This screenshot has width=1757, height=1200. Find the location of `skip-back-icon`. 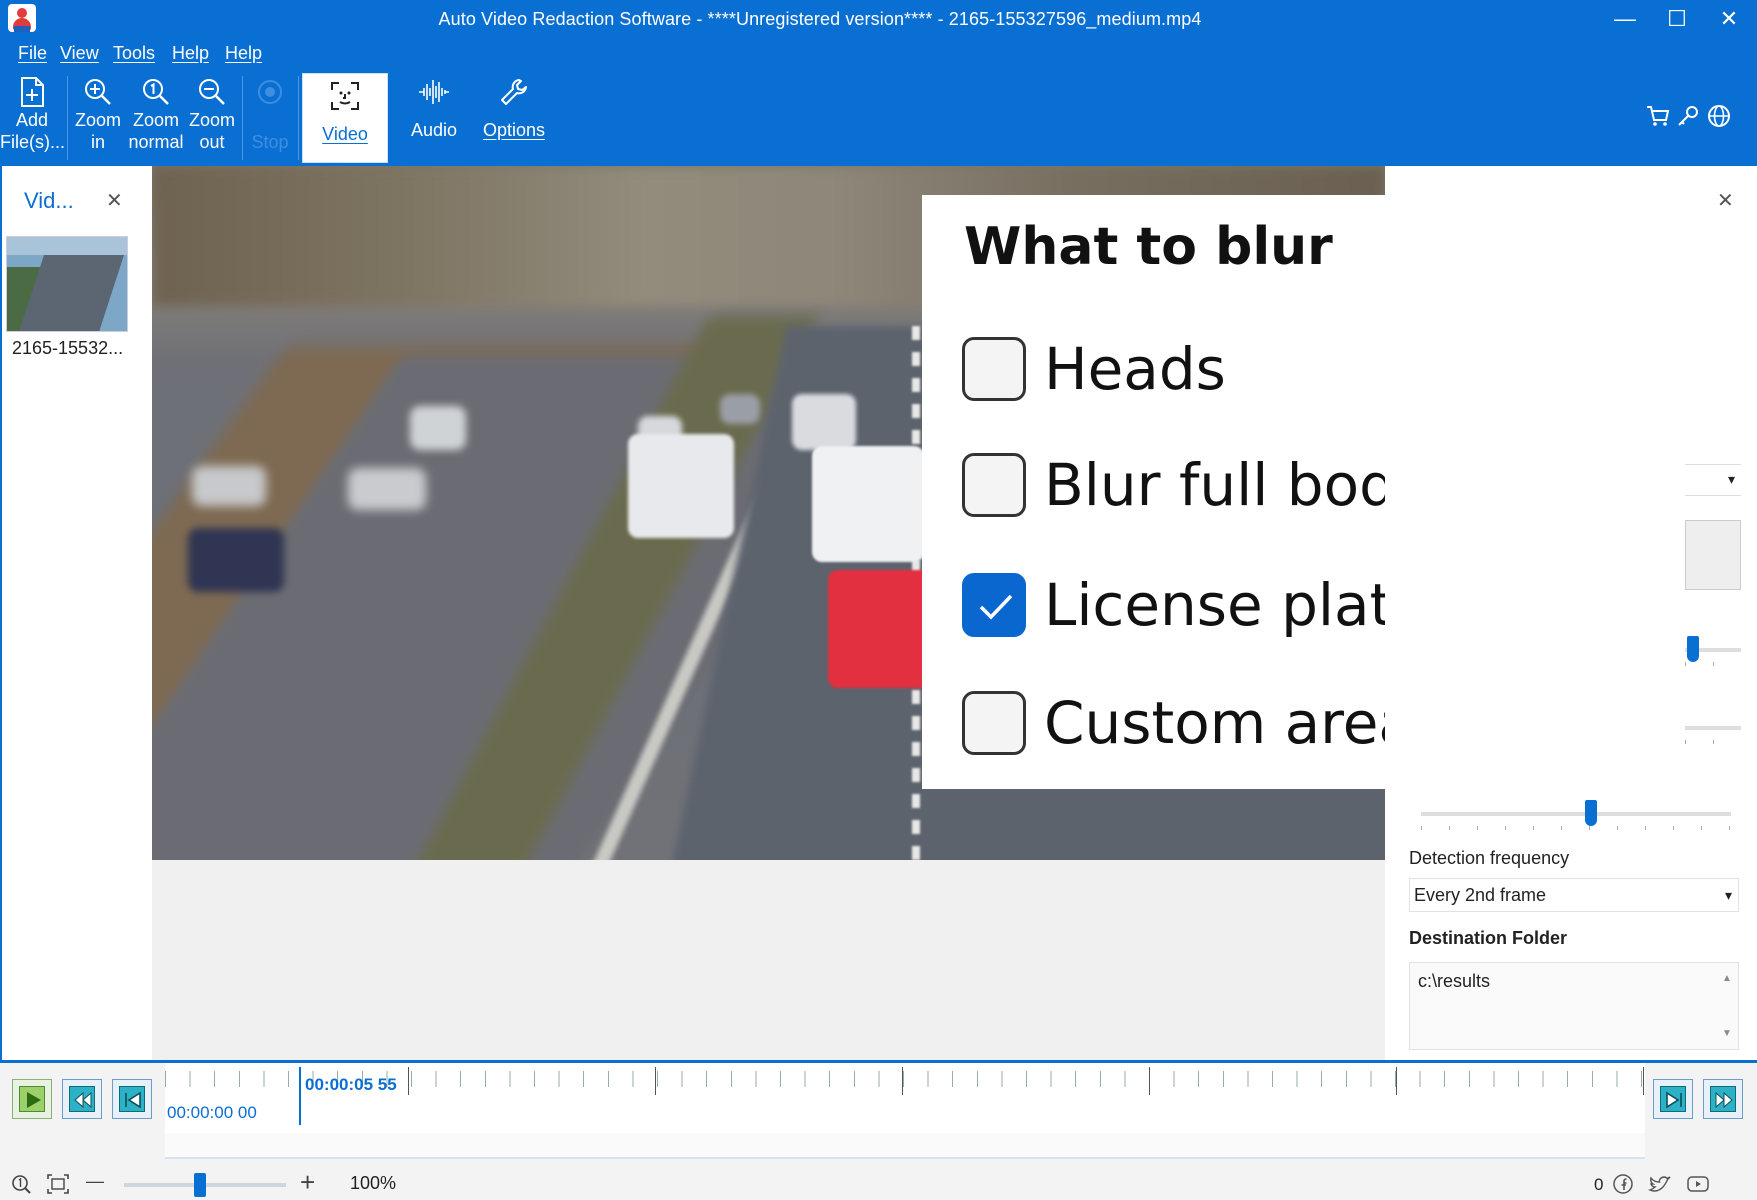

skip-back-icon is located at coordinates (133, 1100).